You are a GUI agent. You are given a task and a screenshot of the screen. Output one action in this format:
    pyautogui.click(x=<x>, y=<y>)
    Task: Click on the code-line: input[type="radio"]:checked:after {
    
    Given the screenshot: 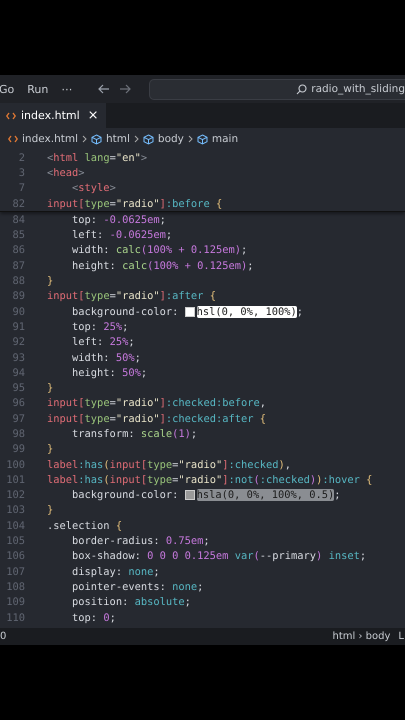 What is the action you would take?
    pyautogui.click(x=156, y=418)
    